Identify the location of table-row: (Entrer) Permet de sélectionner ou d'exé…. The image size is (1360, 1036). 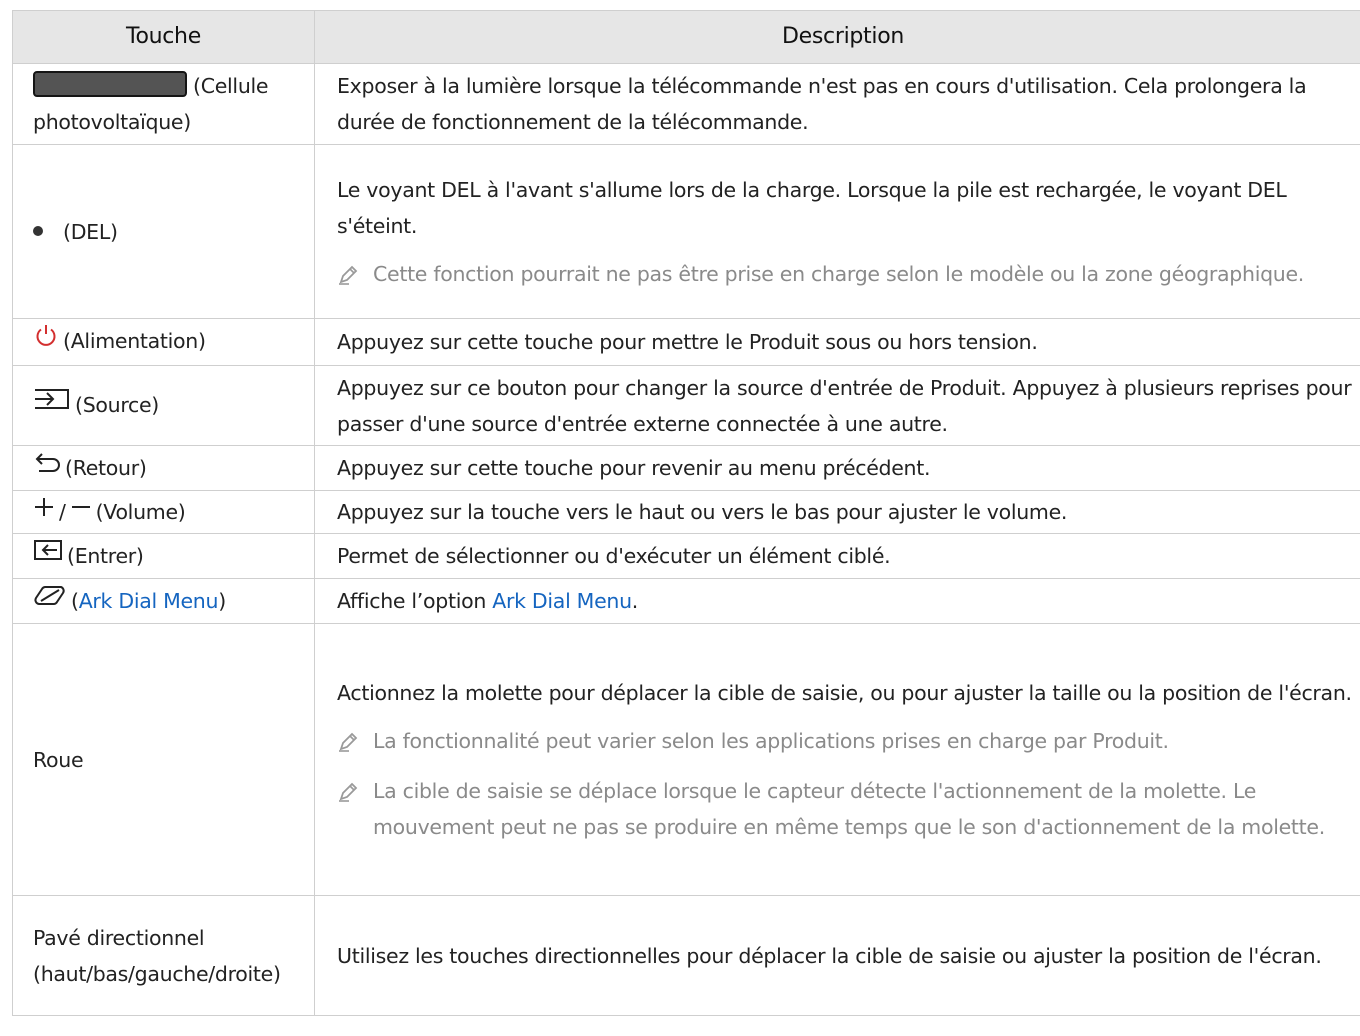
(686, 556).